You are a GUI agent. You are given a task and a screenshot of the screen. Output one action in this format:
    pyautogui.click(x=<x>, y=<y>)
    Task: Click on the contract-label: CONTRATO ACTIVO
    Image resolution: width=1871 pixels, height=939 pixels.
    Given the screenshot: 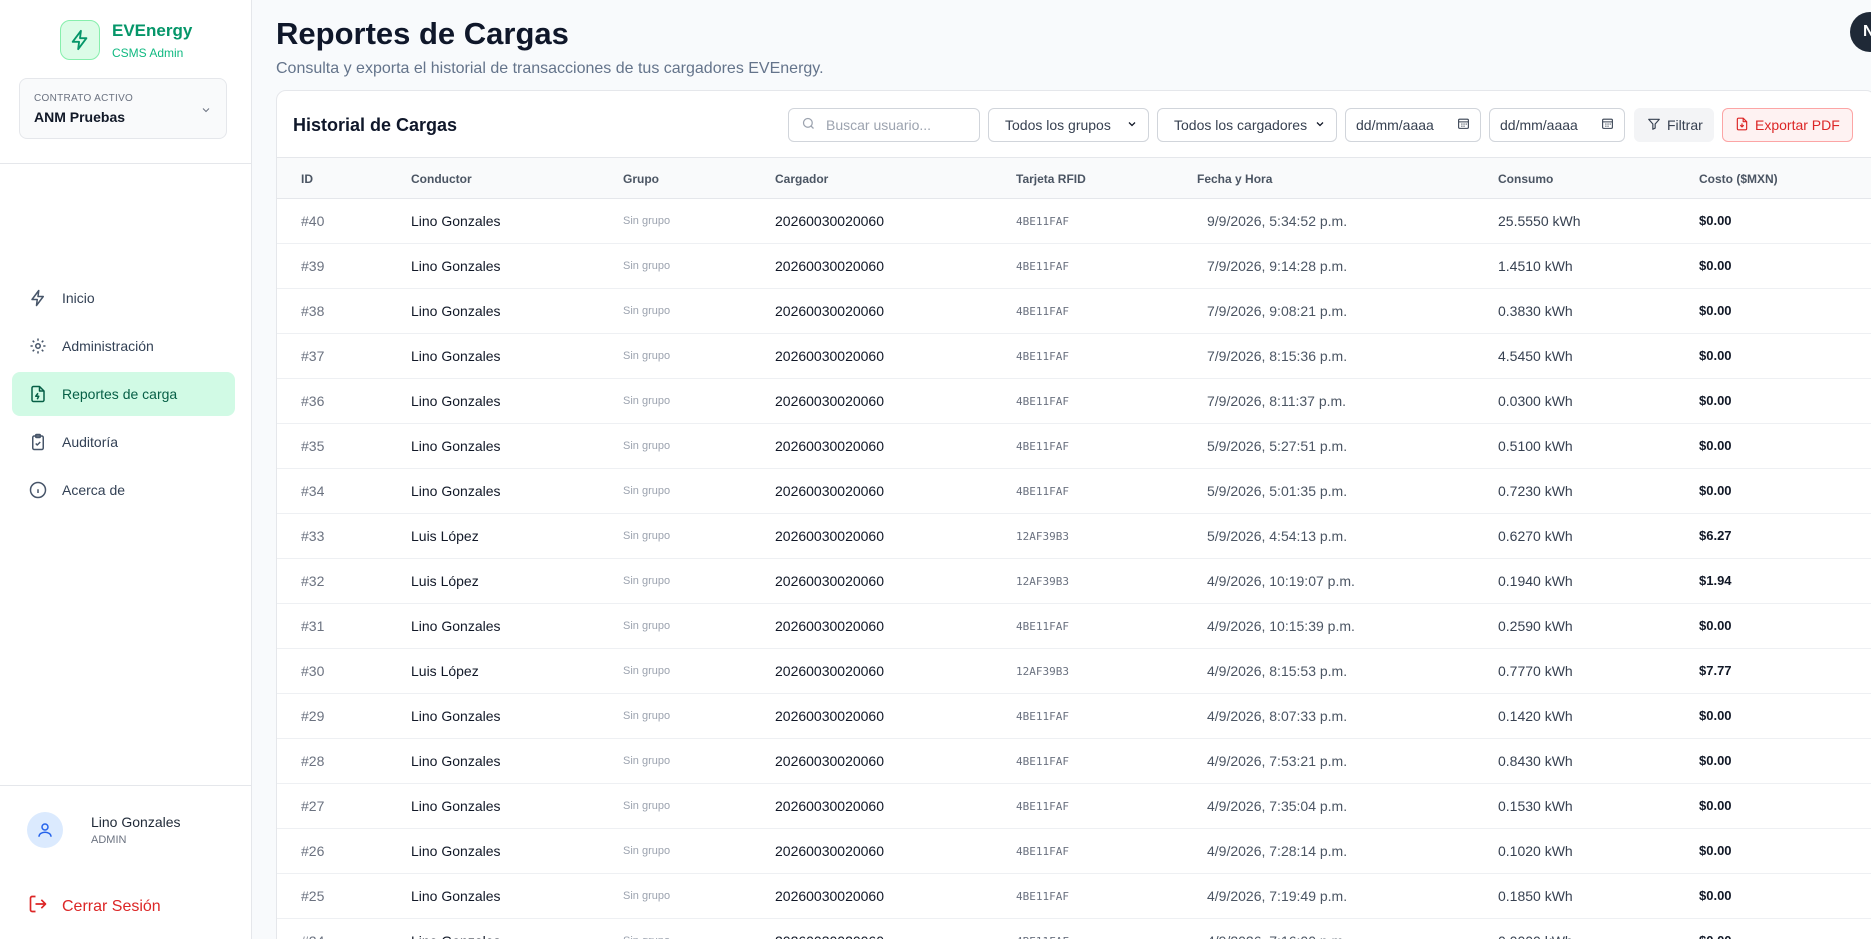 What is the action you would take?
    pyautogui.click(x=84, y=98)
    